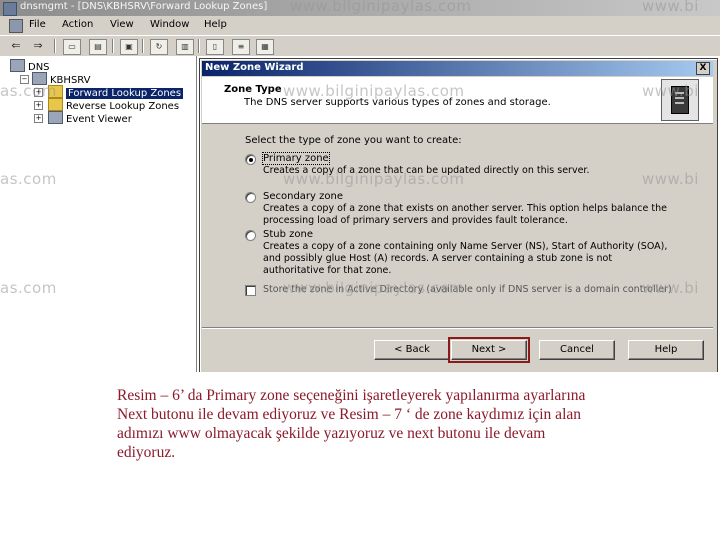 Image resolution: width=720 pixels, height=540 pixels. Describe the element at coordinates (250, 235) in the screenshot. I see `stub-zone-radio` at that location.